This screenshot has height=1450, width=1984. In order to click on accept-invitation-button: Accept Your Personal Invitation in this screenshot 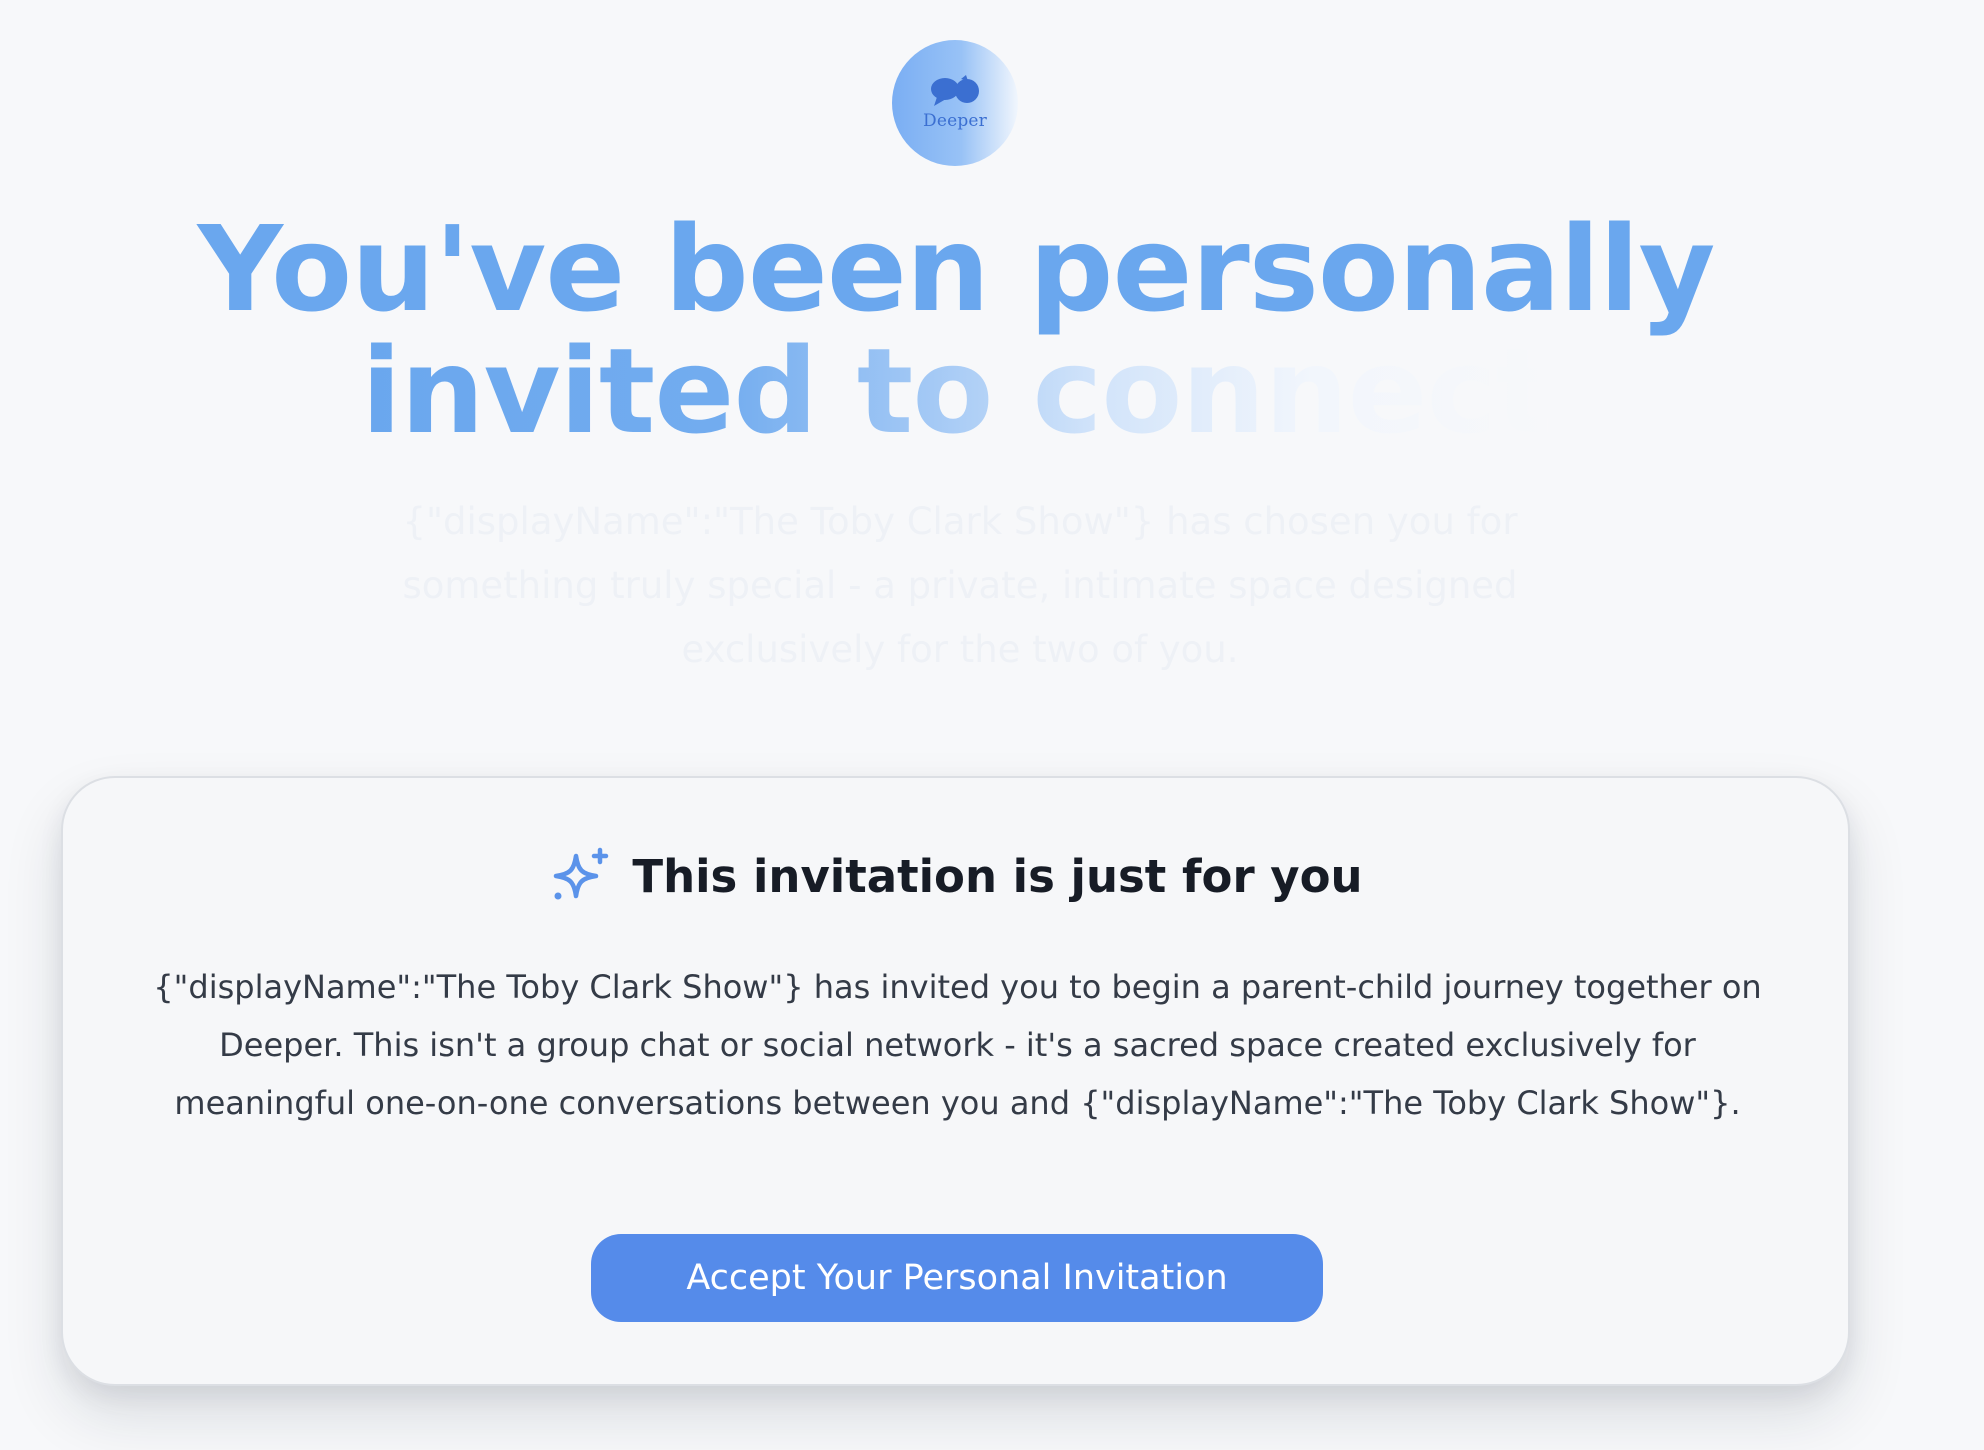, I will do `click(957, 1278)`.